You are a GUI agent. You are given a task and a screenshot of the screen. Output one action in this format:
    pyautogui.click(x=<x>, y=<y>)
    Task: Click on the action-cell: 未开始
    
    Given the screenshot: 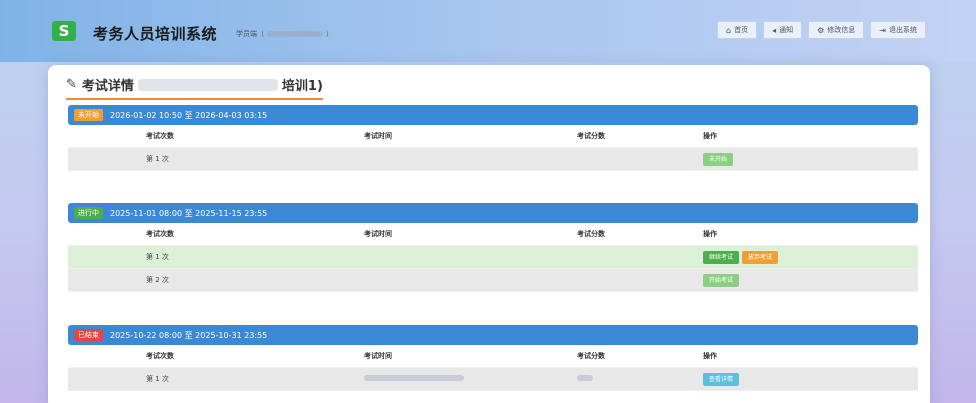 What is the action you would take?
    pyautogui.click(x=803, y=159)
    